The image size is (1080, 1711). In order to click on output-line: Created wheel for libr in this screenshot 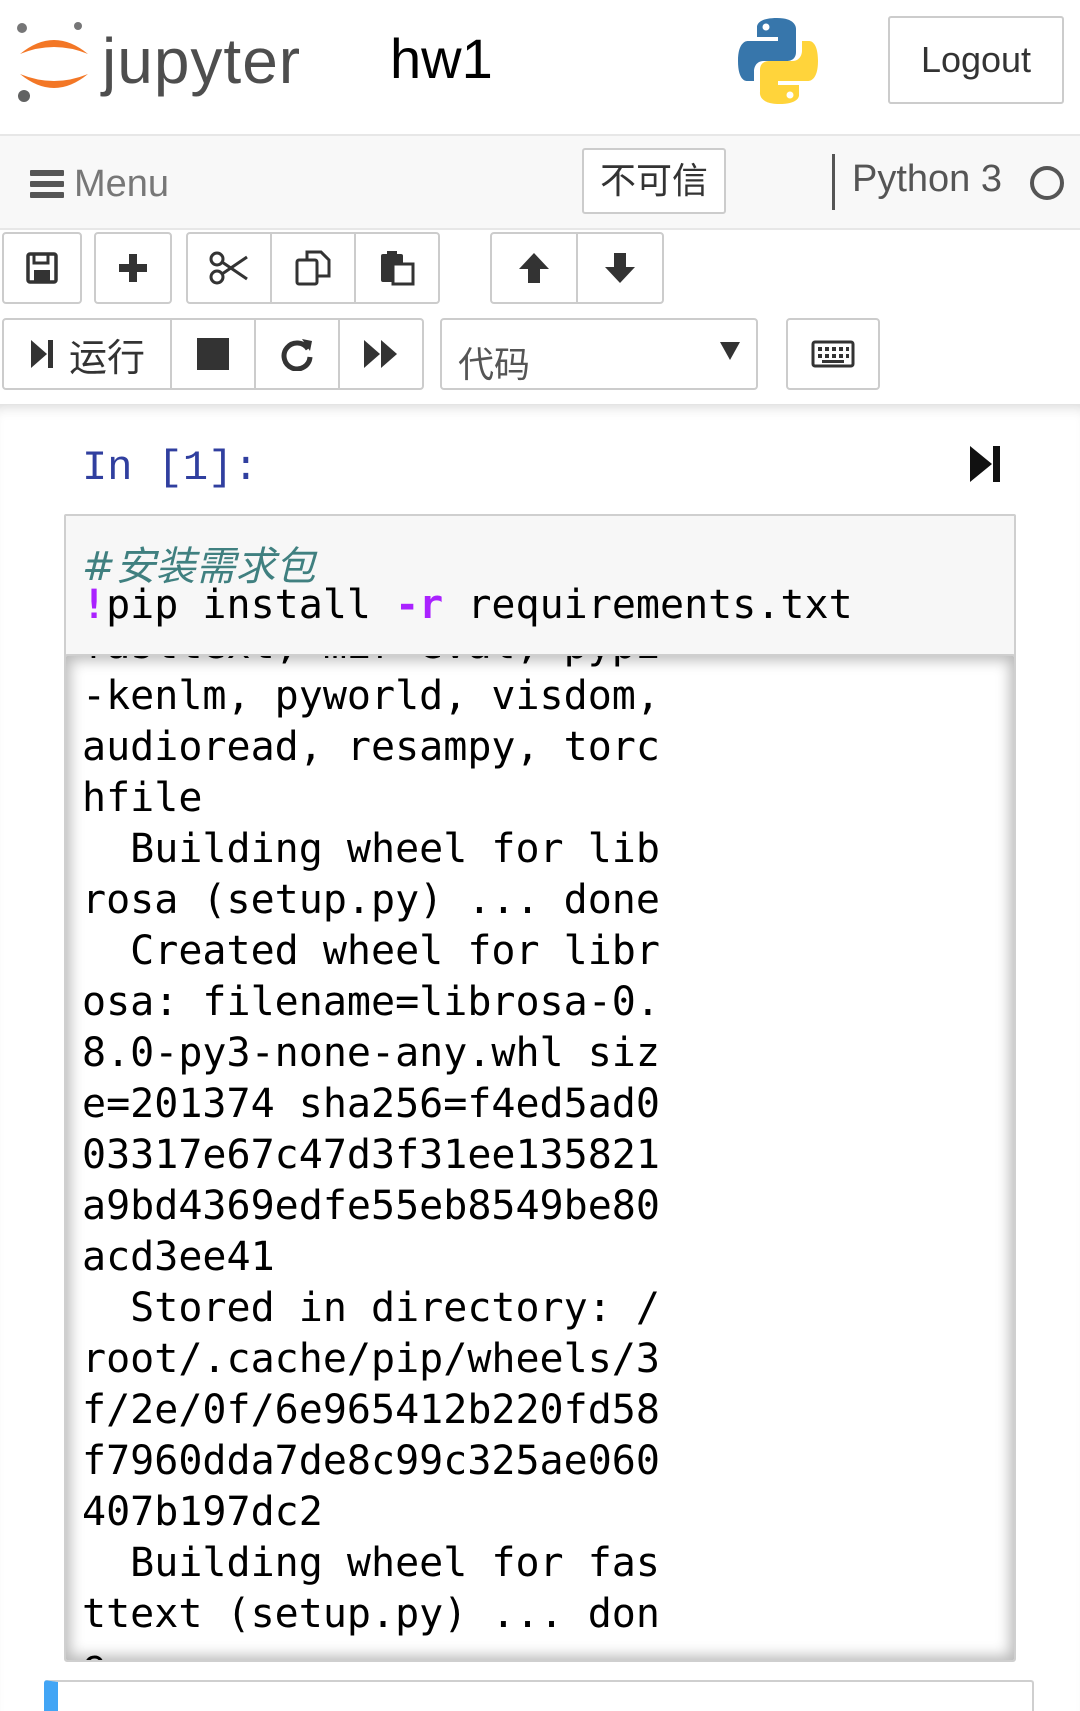, I will do `click(371, 951)`.